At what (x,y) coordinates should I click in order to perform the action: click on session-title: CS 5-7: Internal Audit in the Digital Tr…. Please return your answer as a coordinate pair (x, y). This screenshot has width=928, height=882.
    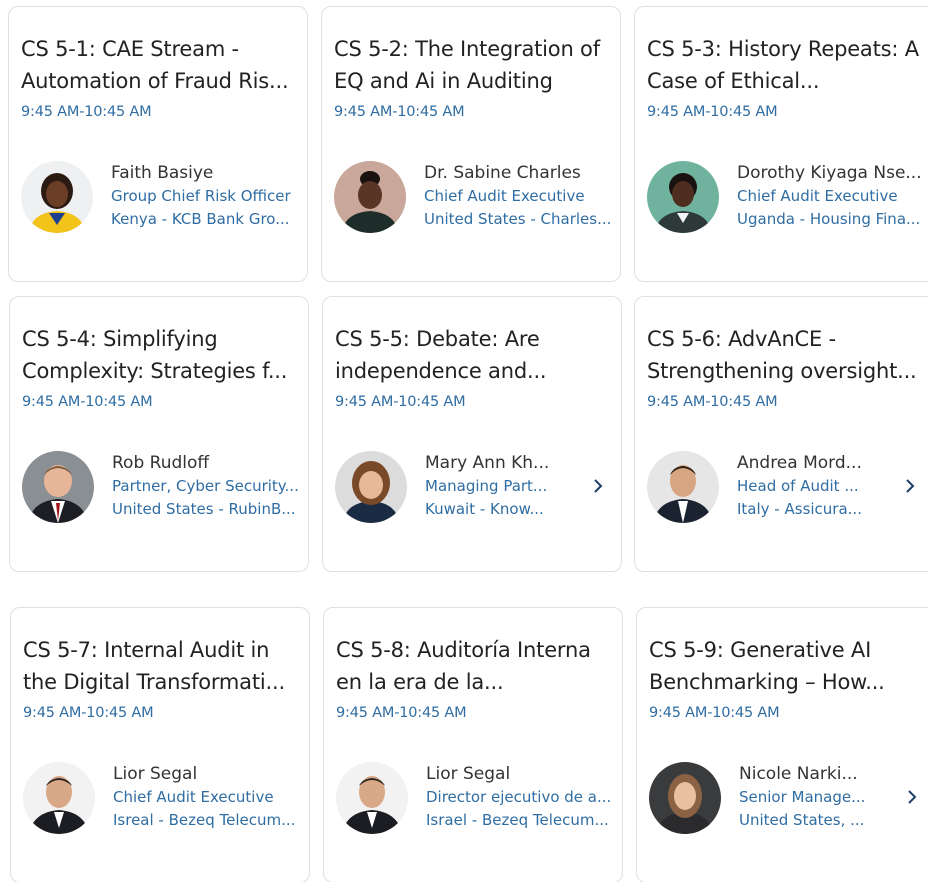
    Looking at the image, I should click on (164, 666).